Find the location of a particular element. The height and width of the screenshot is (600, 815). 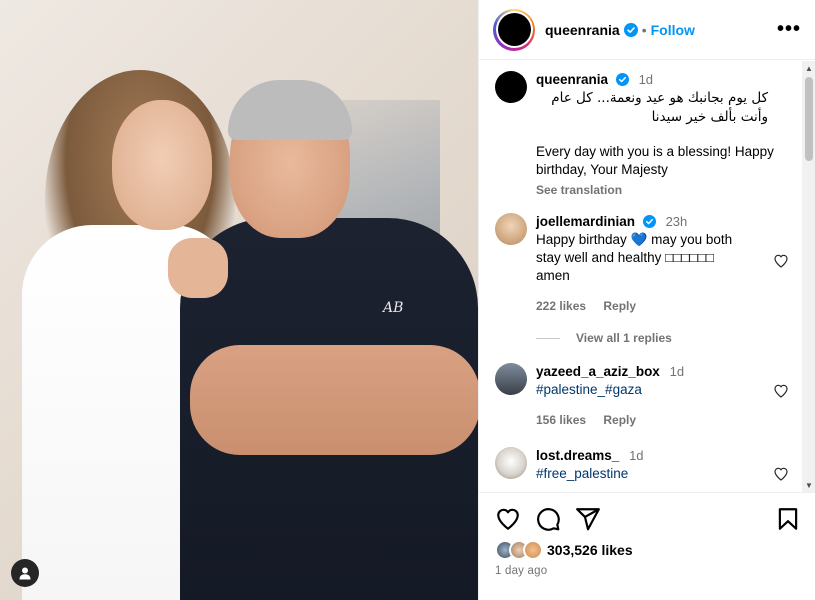

bookmark-icon is located at coordinates (788, 519).